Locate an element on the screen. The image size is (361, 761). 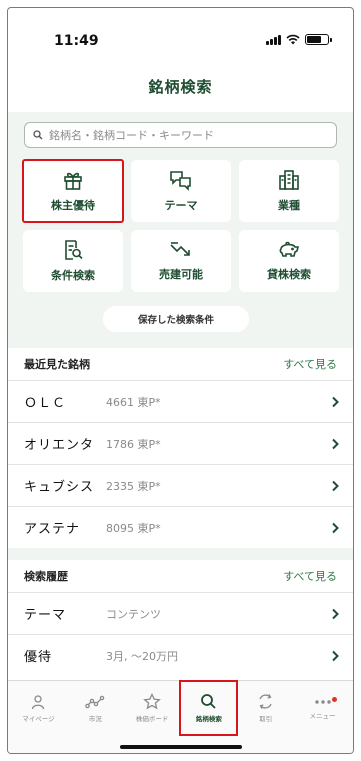
search-box is located at coordinates (180, 135).